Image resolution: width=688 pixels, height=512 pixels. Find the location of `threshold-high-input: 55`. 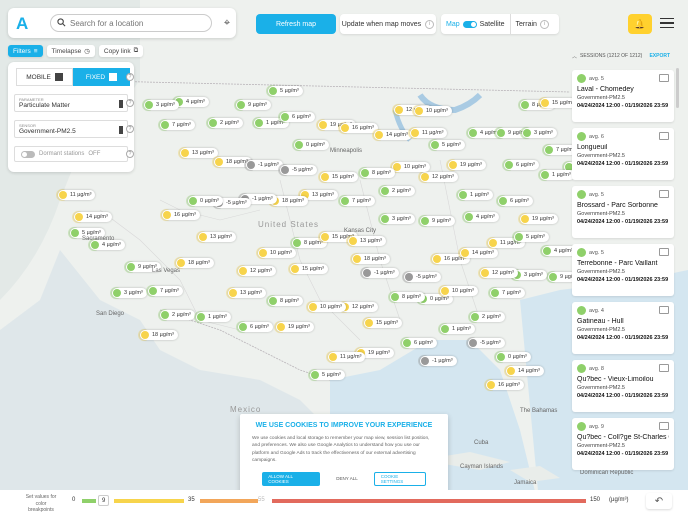

threshold-high-input: 55 is located at coordinates (261, 500).